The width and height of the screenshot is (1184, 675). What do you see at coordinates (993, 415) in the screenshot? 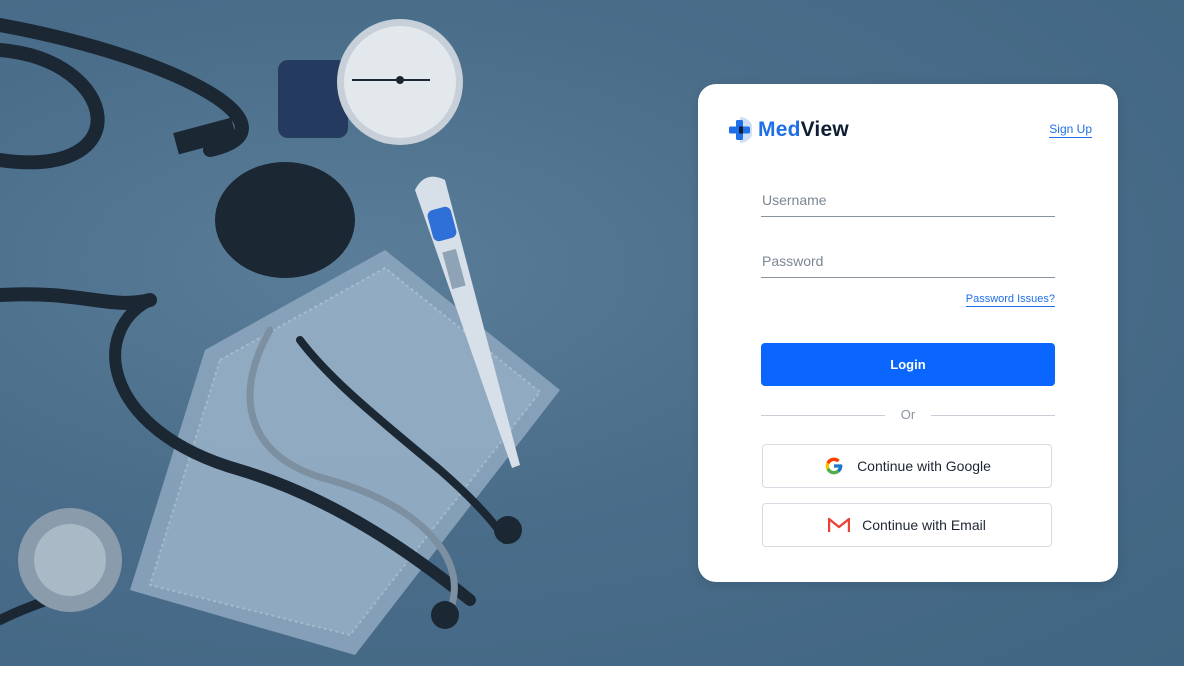
I see `divider-line-right` at bounding box center [993, 415].